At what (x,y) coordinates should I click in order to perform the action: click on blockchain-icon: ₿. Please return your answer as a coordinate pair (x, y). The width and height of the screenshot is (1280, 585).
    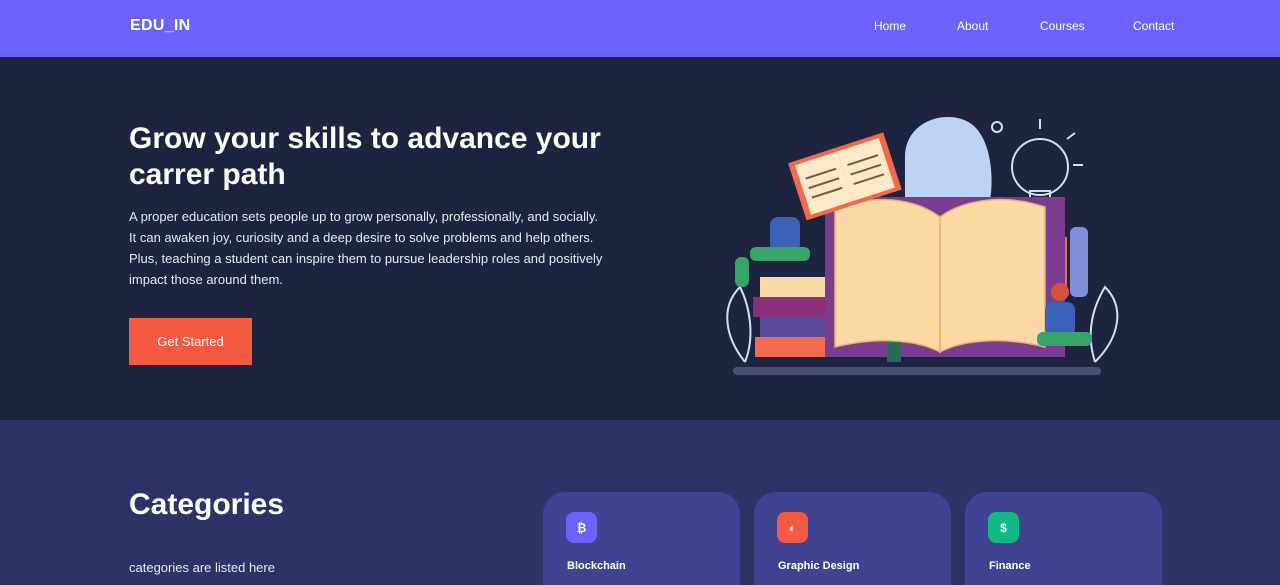
    Looking at the image, I should click on (581, 527).